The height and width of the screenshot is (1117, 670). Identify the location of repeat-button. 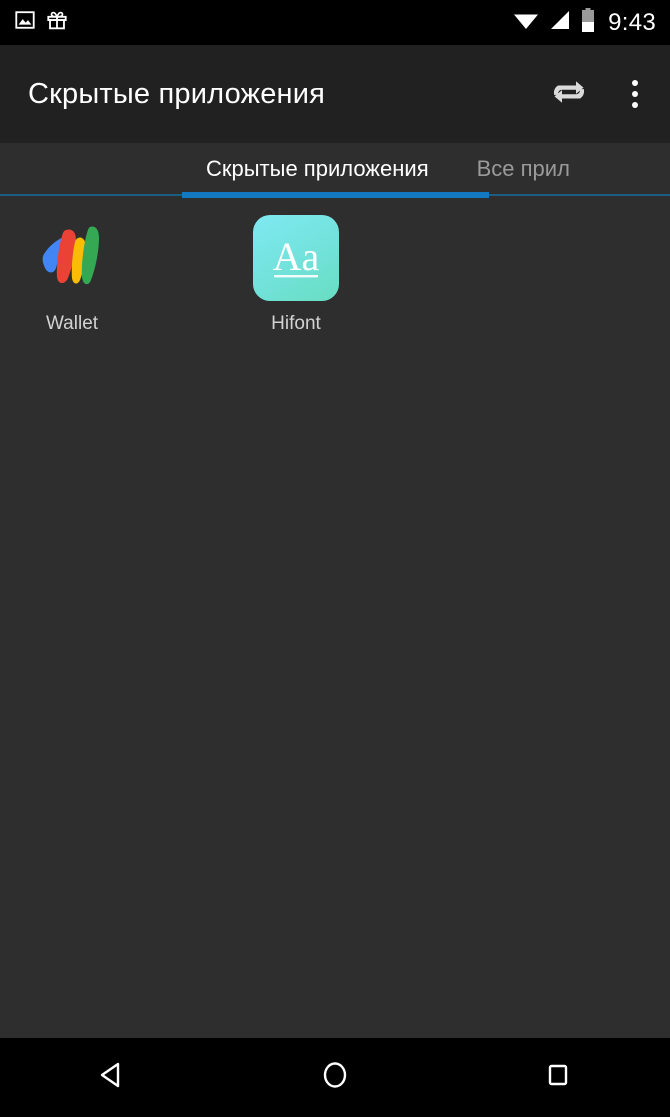
(569, 94).